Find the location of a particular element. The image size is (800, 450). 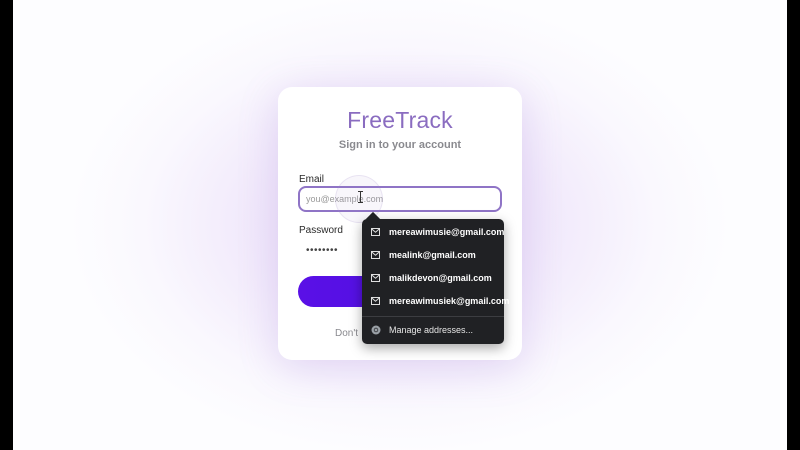

autofill-suggestion-text: mereawimusie@gmail.com is located at coordinates (447, 232).